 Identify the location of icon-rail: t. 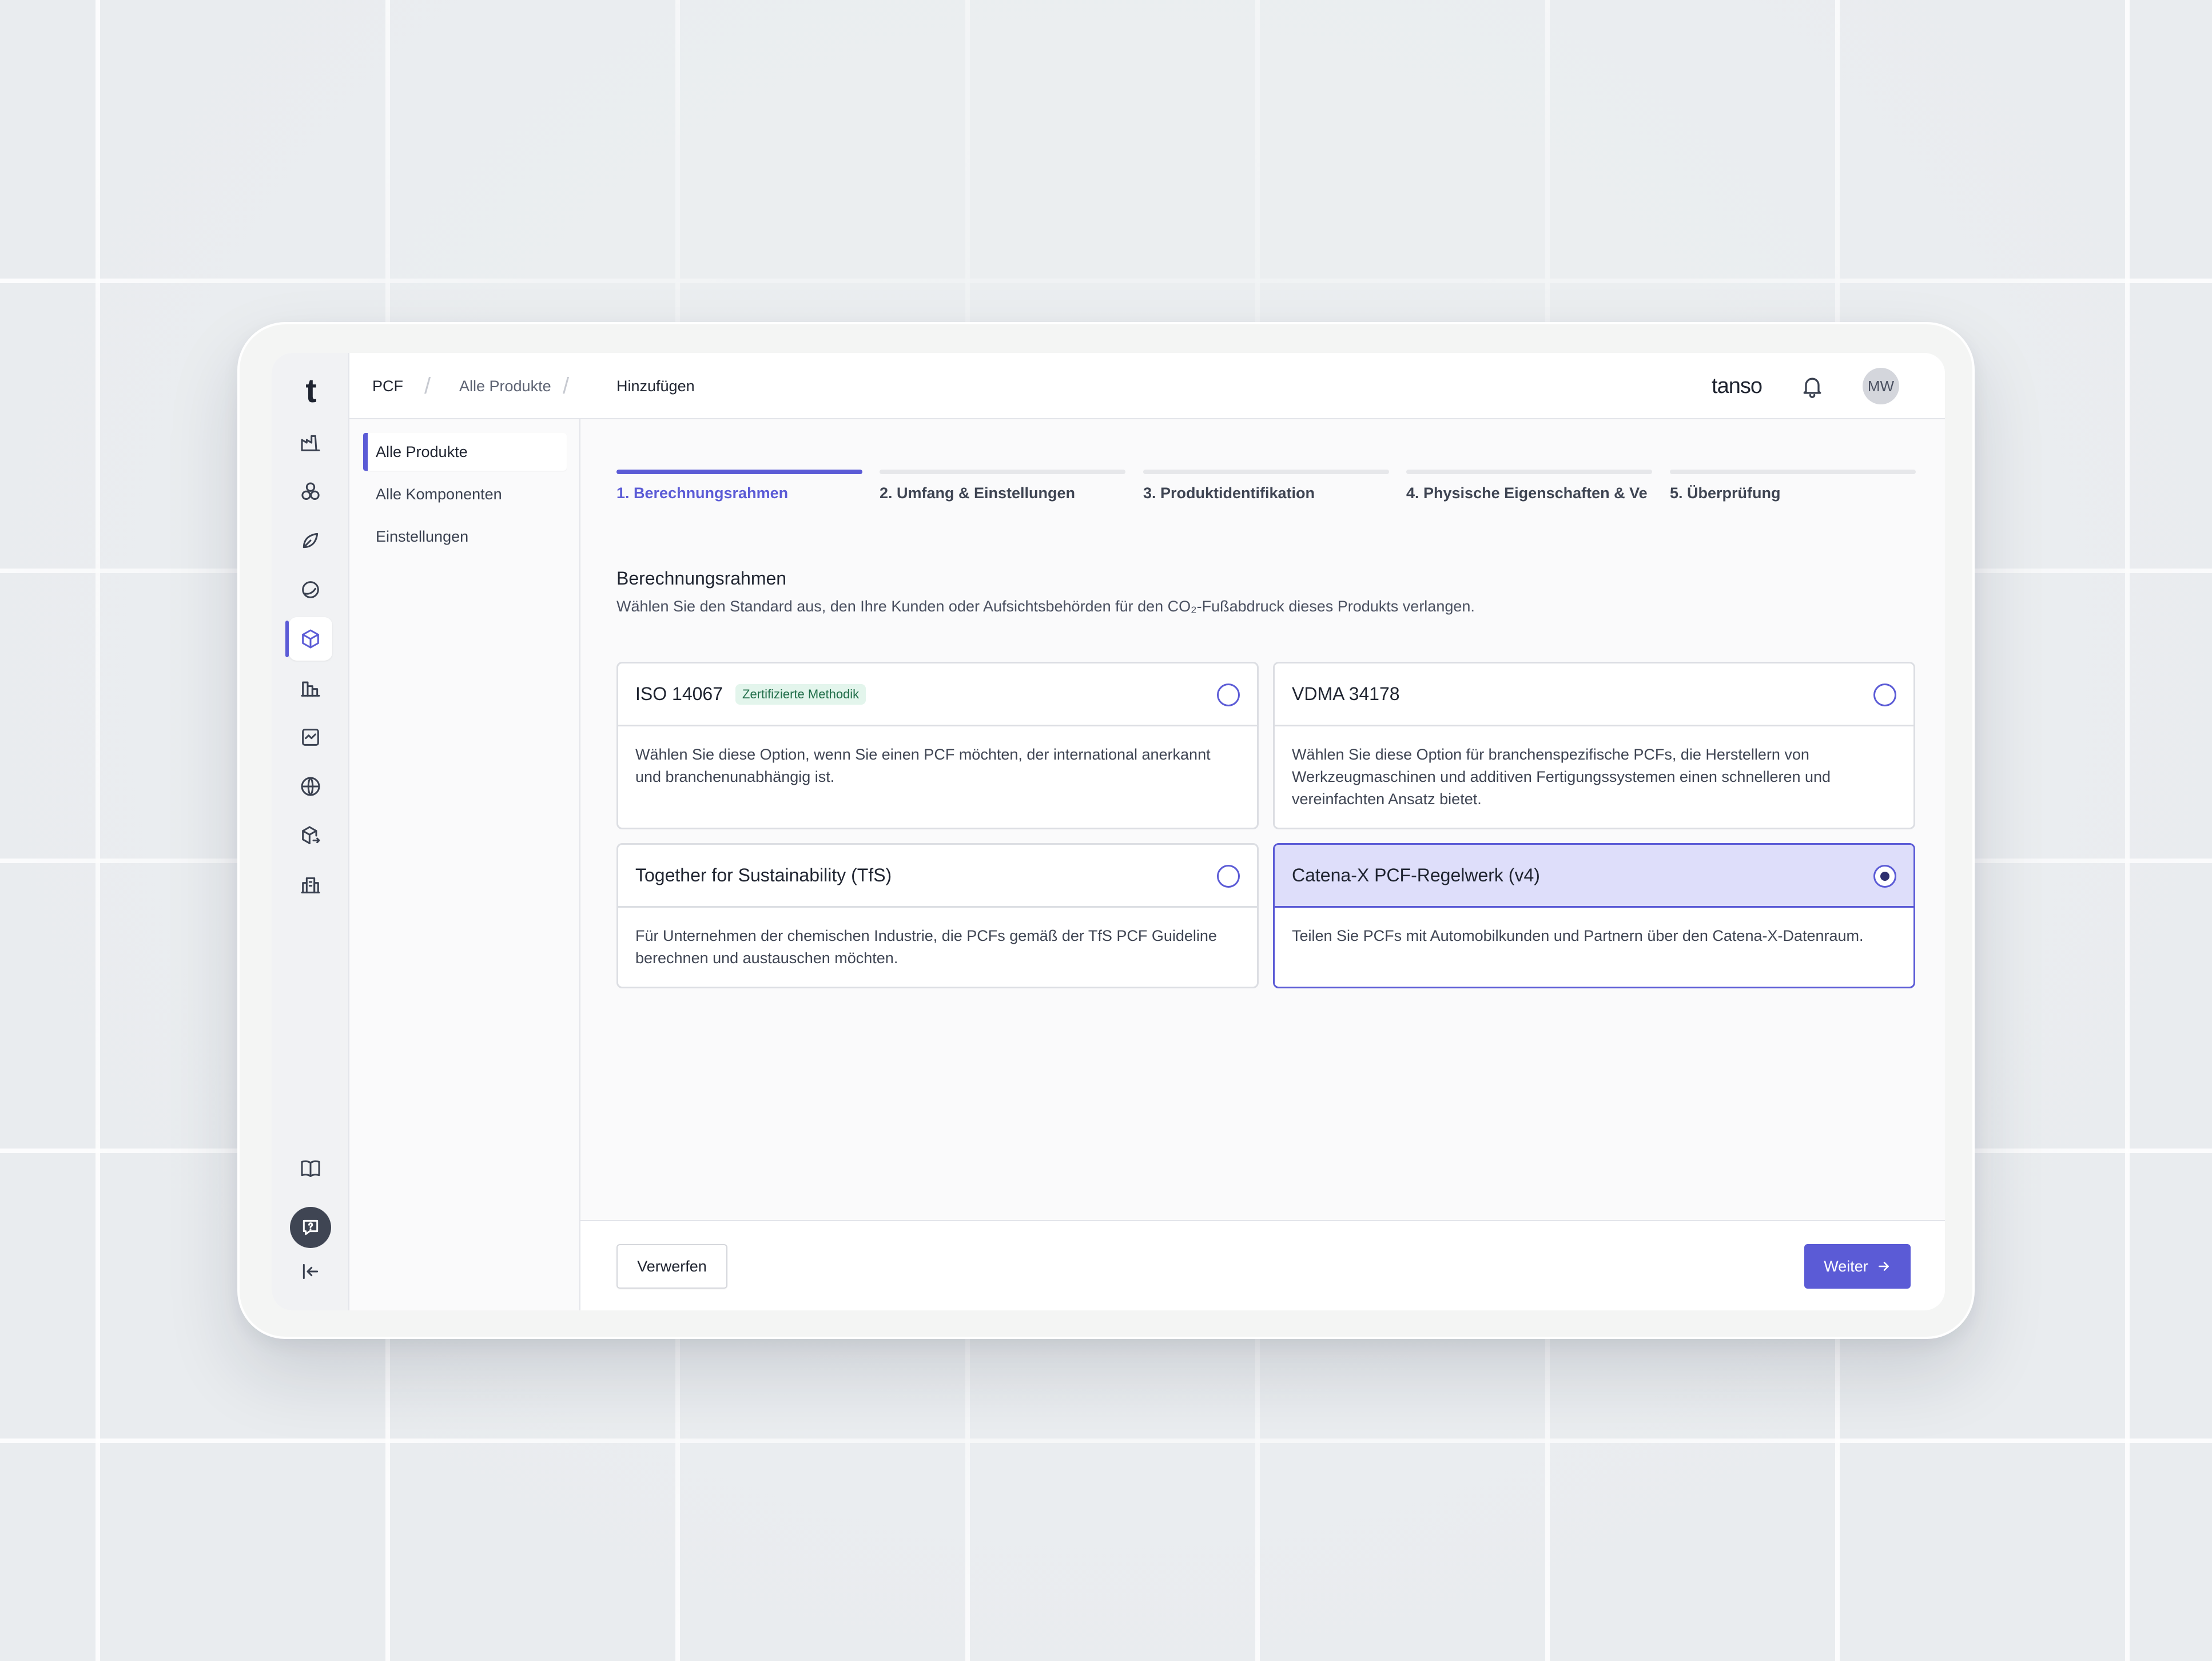
(310, 831).